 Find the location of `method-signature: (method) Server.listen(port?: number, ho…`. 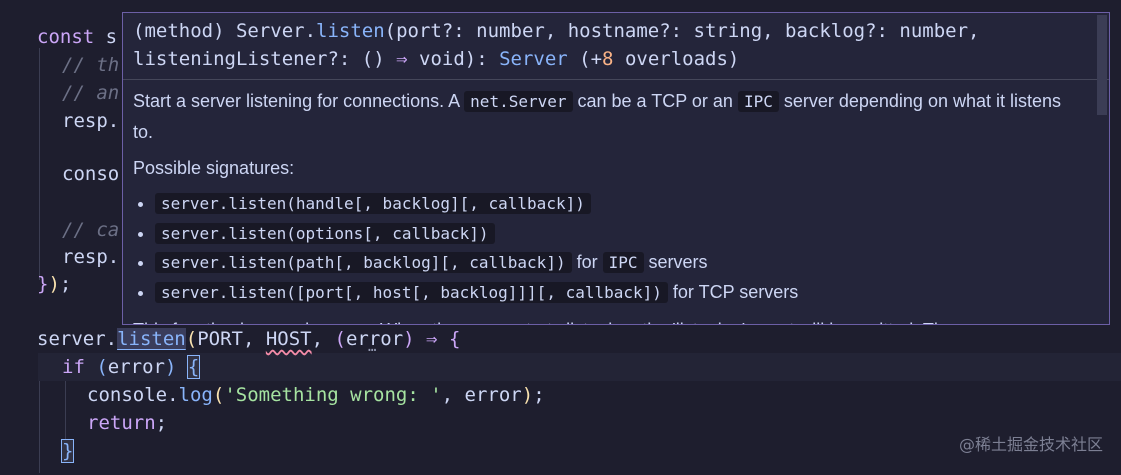

method-signature: (method) Server.listen(port?: number, ho… is located at coordinates (616, 46).